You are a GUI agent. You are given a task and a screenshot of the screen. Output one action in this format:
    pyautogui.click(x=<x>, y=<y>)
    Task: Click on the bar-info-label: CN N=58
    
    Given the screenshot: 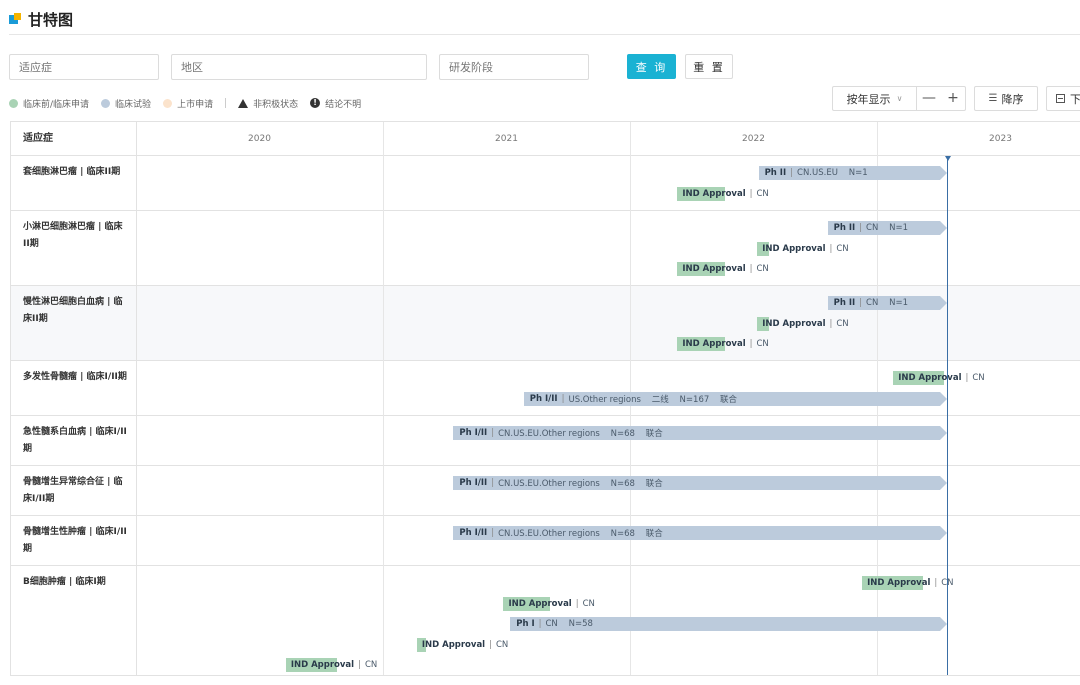 What is the action you would take?
    pyautogui.click(x=569, y=624)
    